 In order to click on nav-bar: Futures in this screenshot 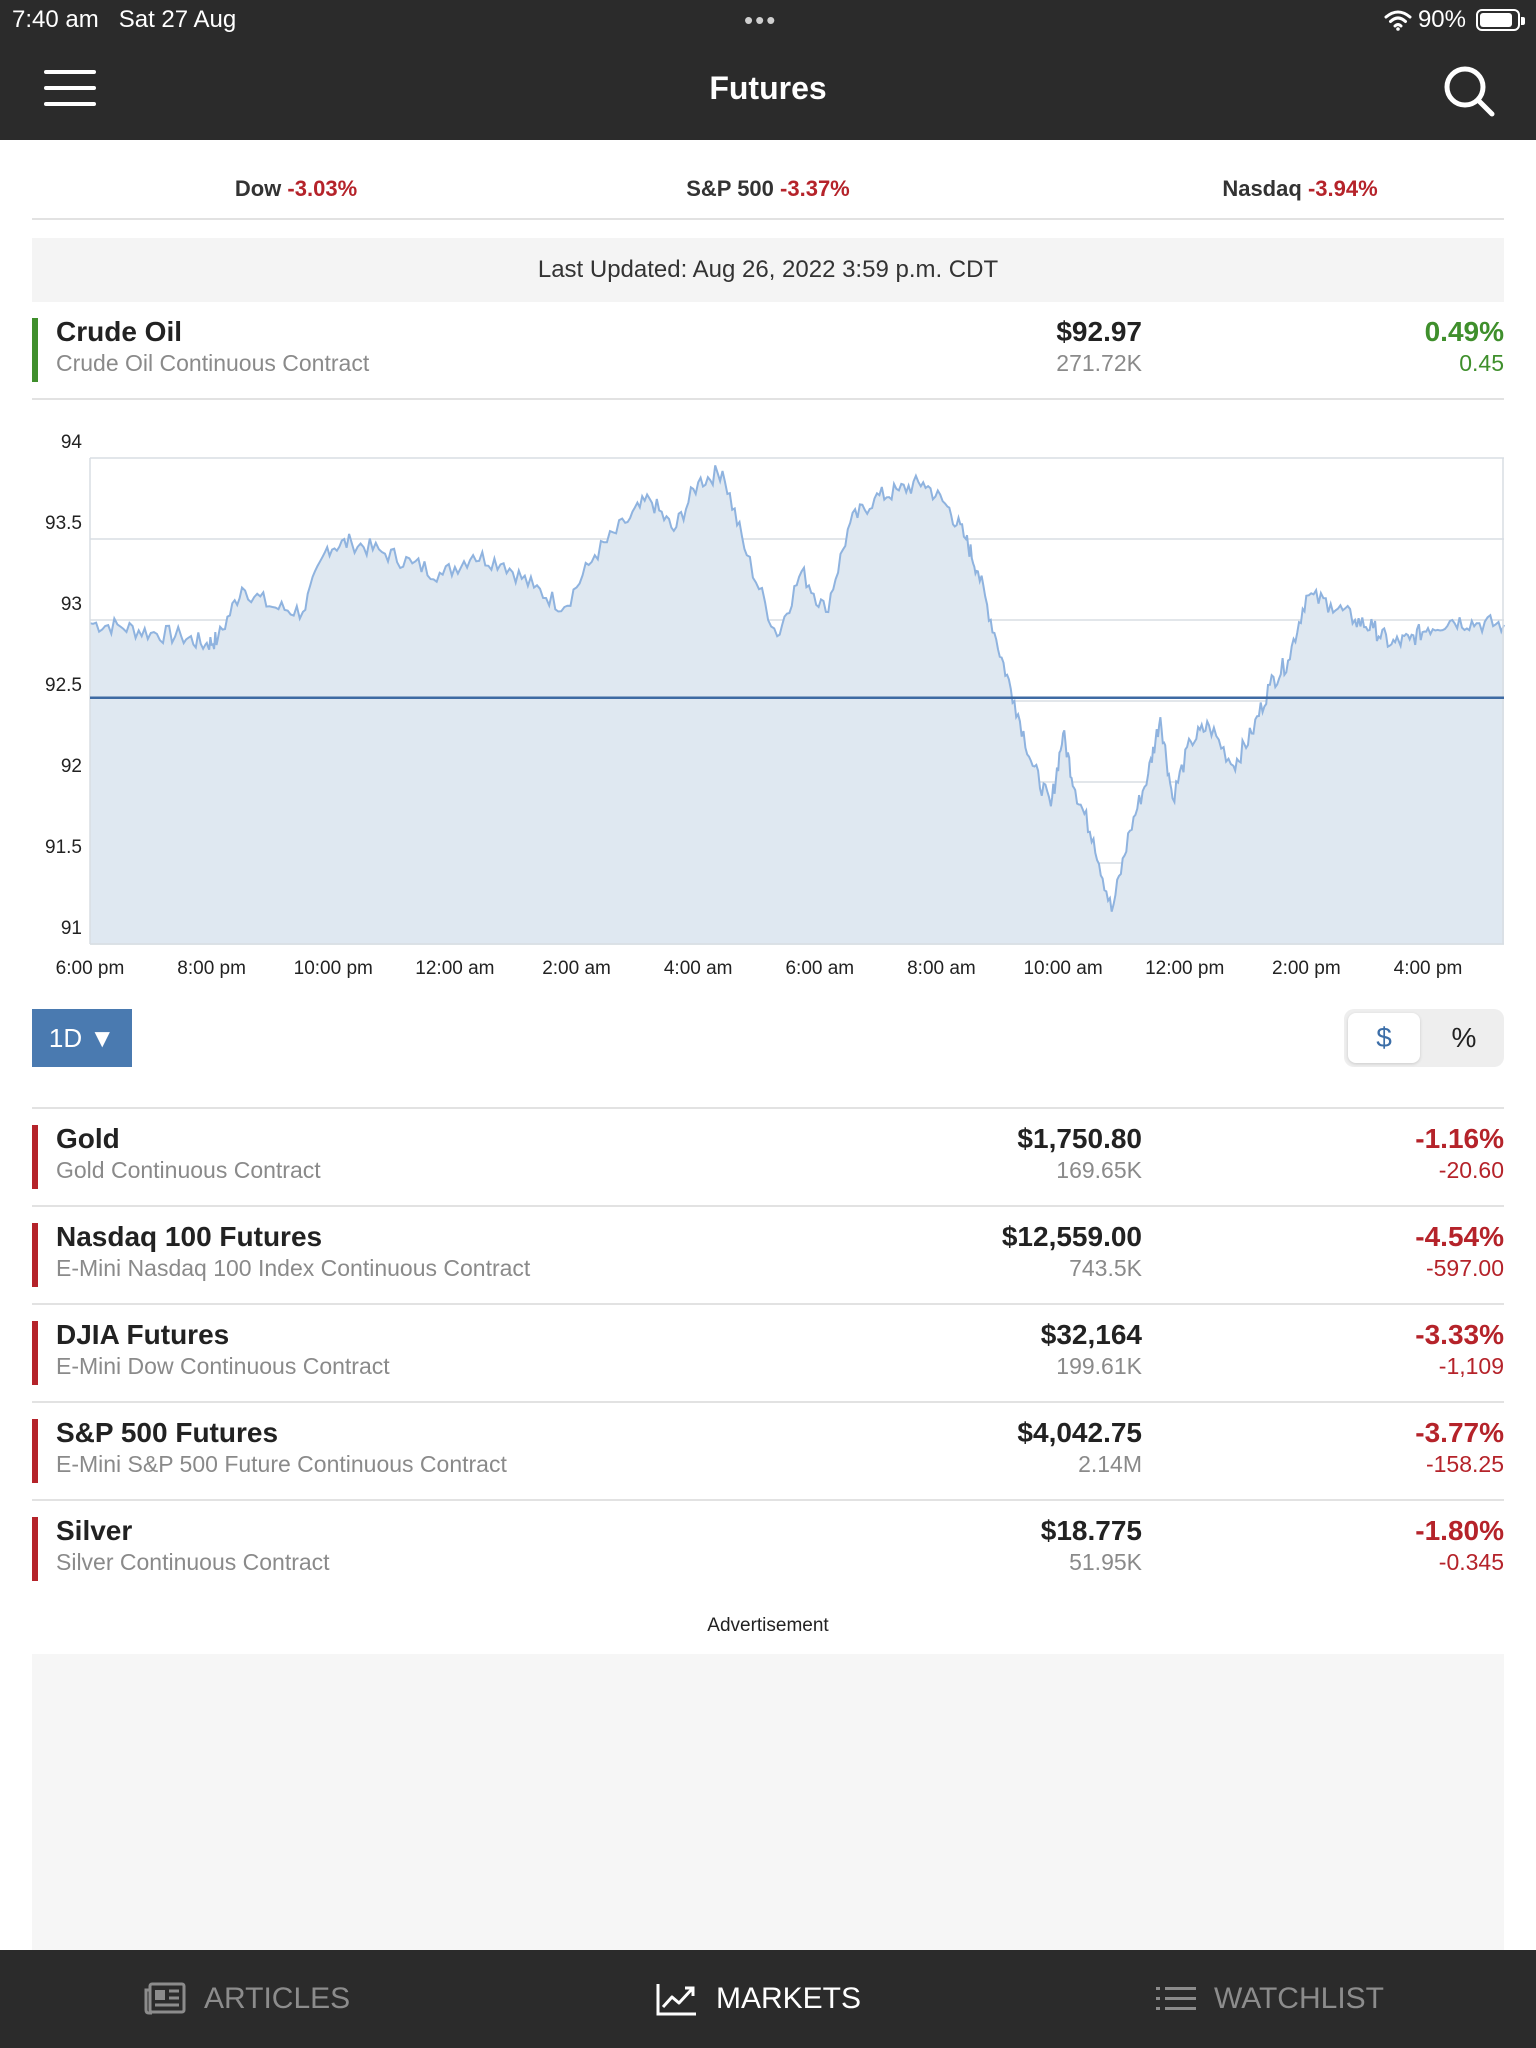, I will do `click(768, 90)`.